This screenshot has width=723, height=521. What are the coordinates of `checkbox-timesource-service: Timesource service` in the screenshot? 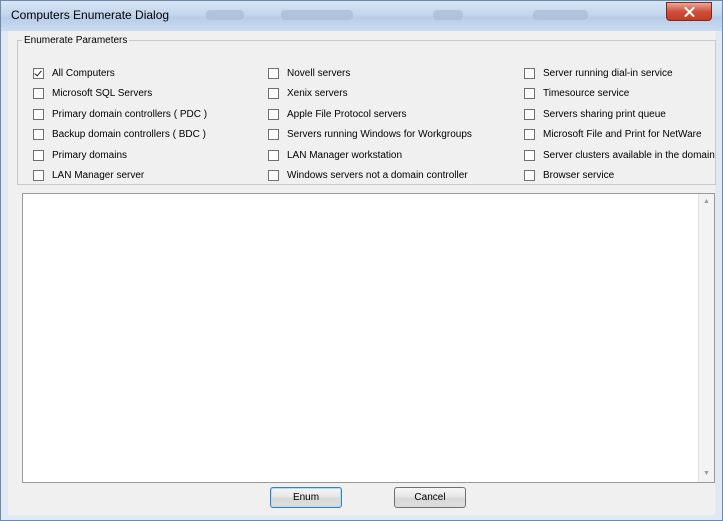 It's located at (576, 93).